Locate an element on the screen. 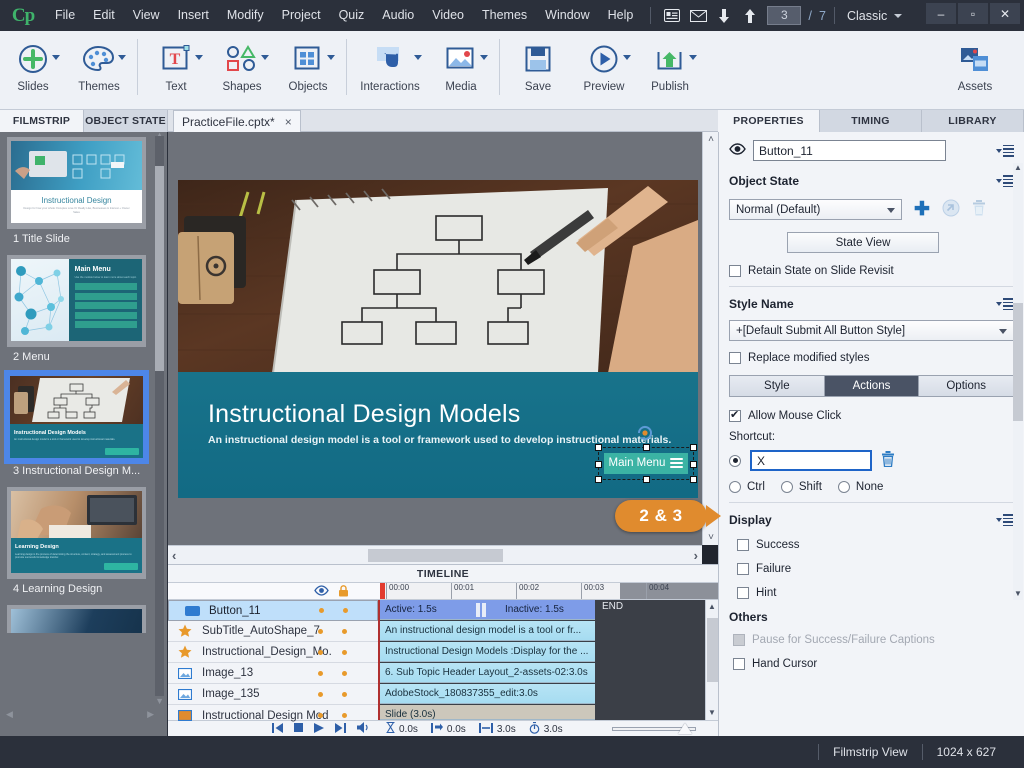 Image resolution: width=1024 pixels, height=768 pixels. menu-quiz: Quiz is located at coordinates (352, 15).